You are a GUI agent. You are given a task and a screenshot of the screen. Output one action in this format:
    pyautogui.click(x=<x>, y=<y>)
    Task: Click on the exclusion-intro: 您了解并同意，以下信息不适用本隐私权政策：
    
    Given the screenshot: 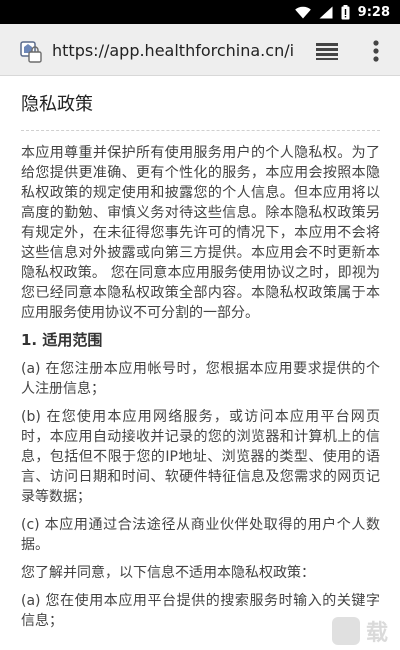 What is the action you would take?
    pyautogui.click(x=168, y=573)
    